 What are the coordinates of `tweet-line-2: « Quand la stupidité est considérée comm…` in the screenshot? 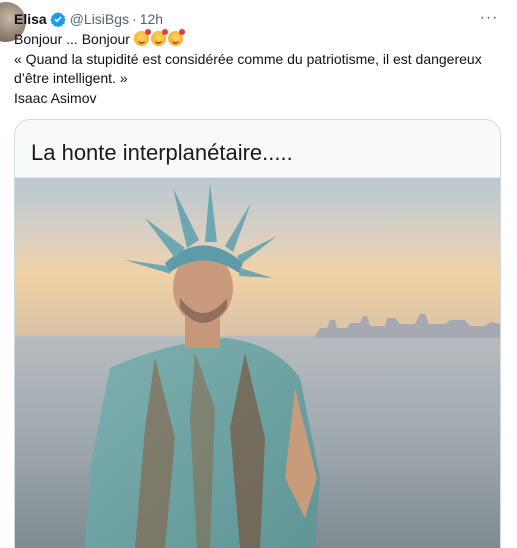 It's located at (248, 58).